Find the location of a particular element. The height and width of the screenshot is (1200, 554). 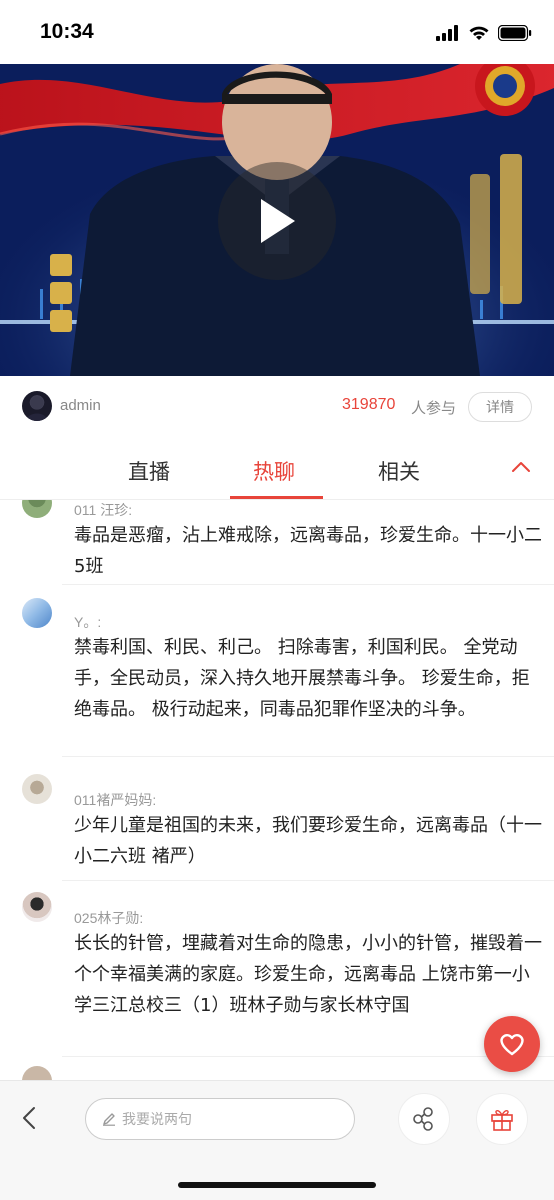

share-button is located at coordinates (424, 1119).